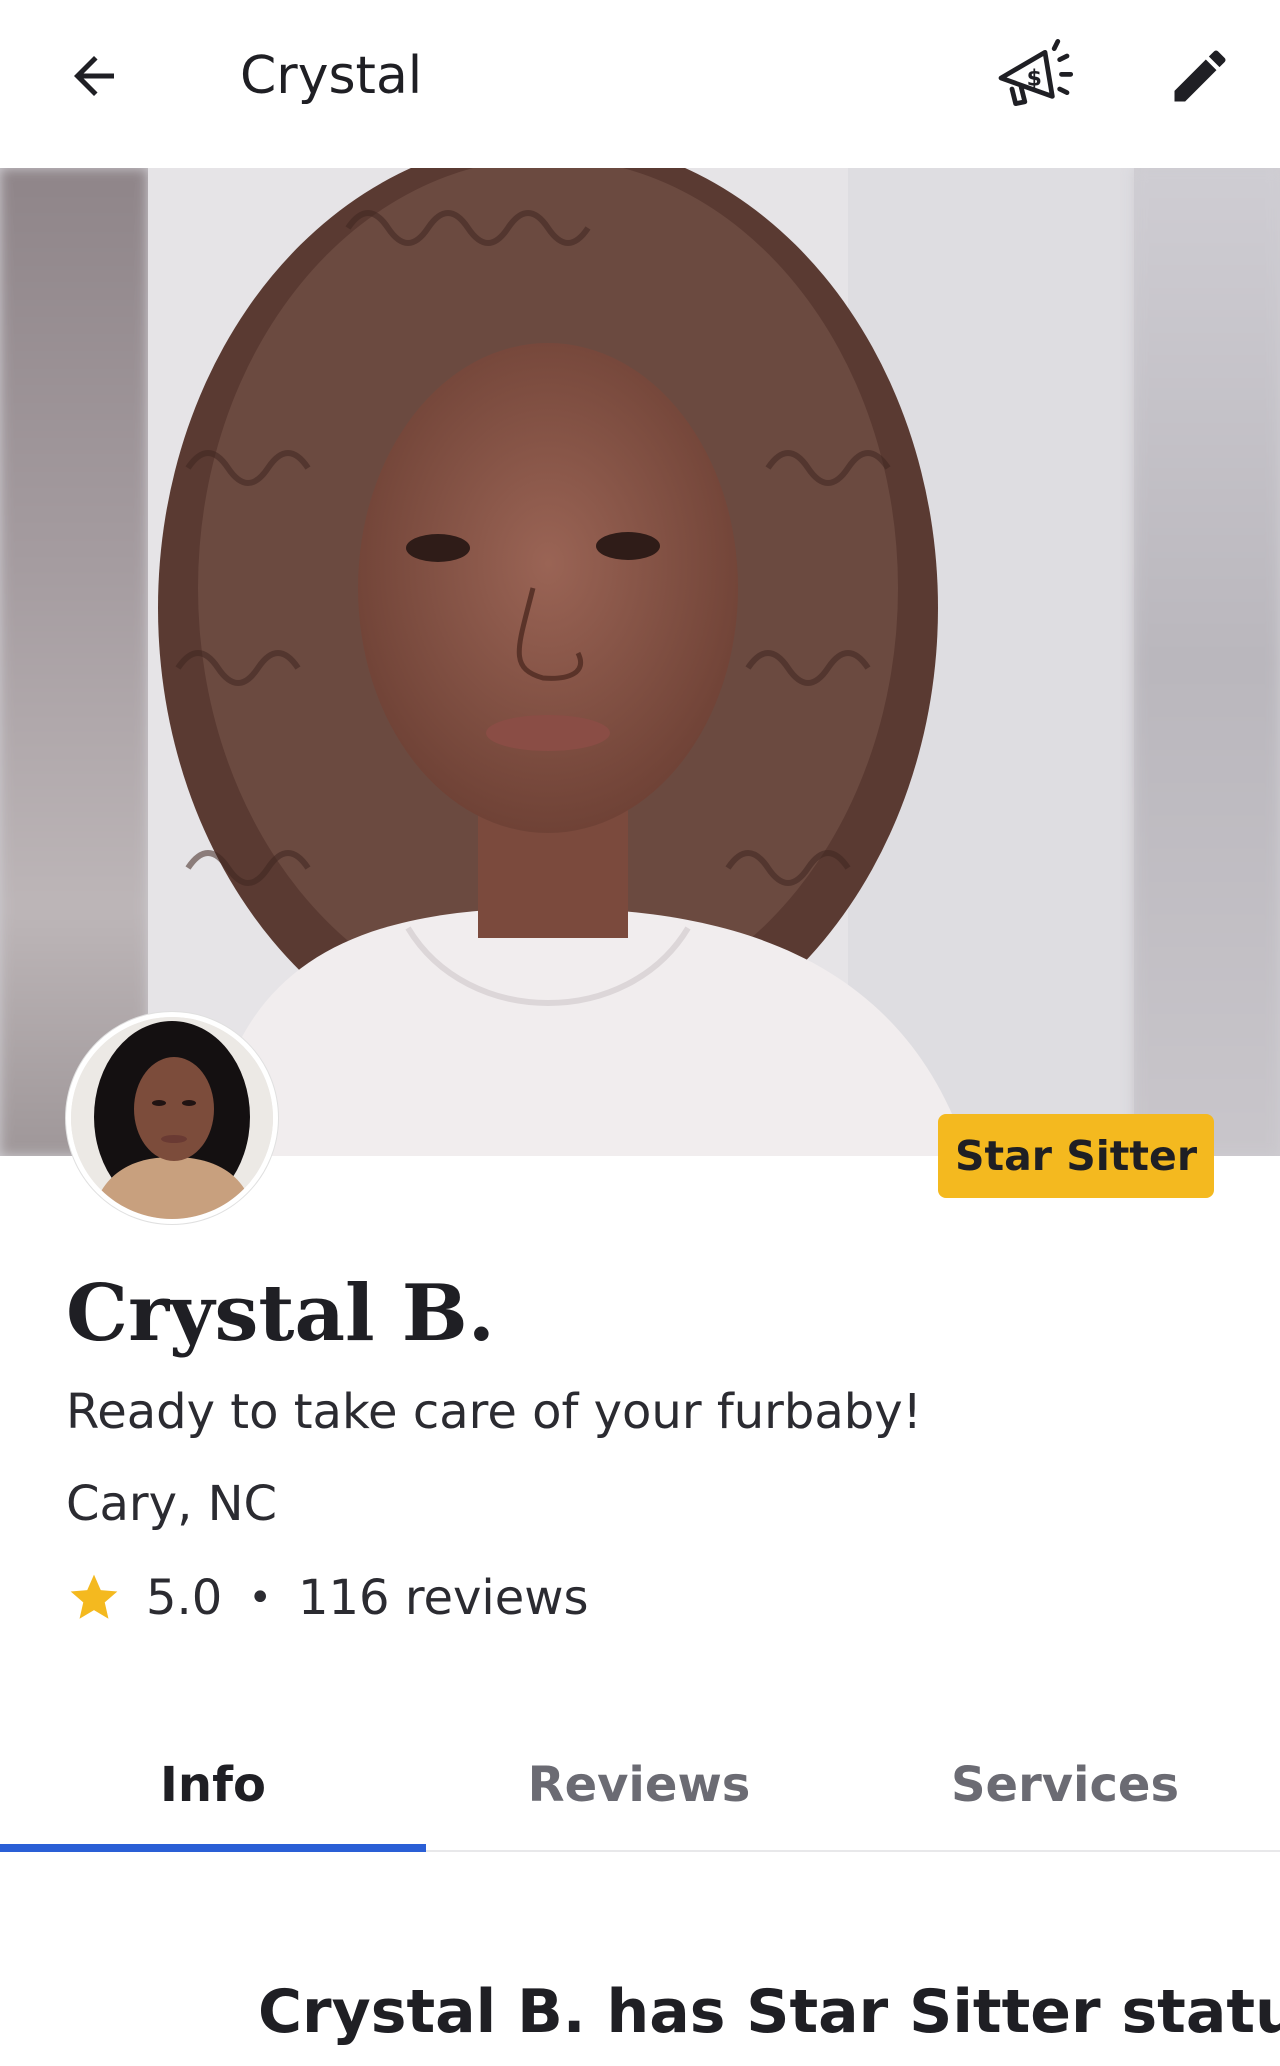 This screenshot has height=2066, width=1280. I want to click on sitter-tagline: Ready to take care of your furbaby!, so click(494, 1412).